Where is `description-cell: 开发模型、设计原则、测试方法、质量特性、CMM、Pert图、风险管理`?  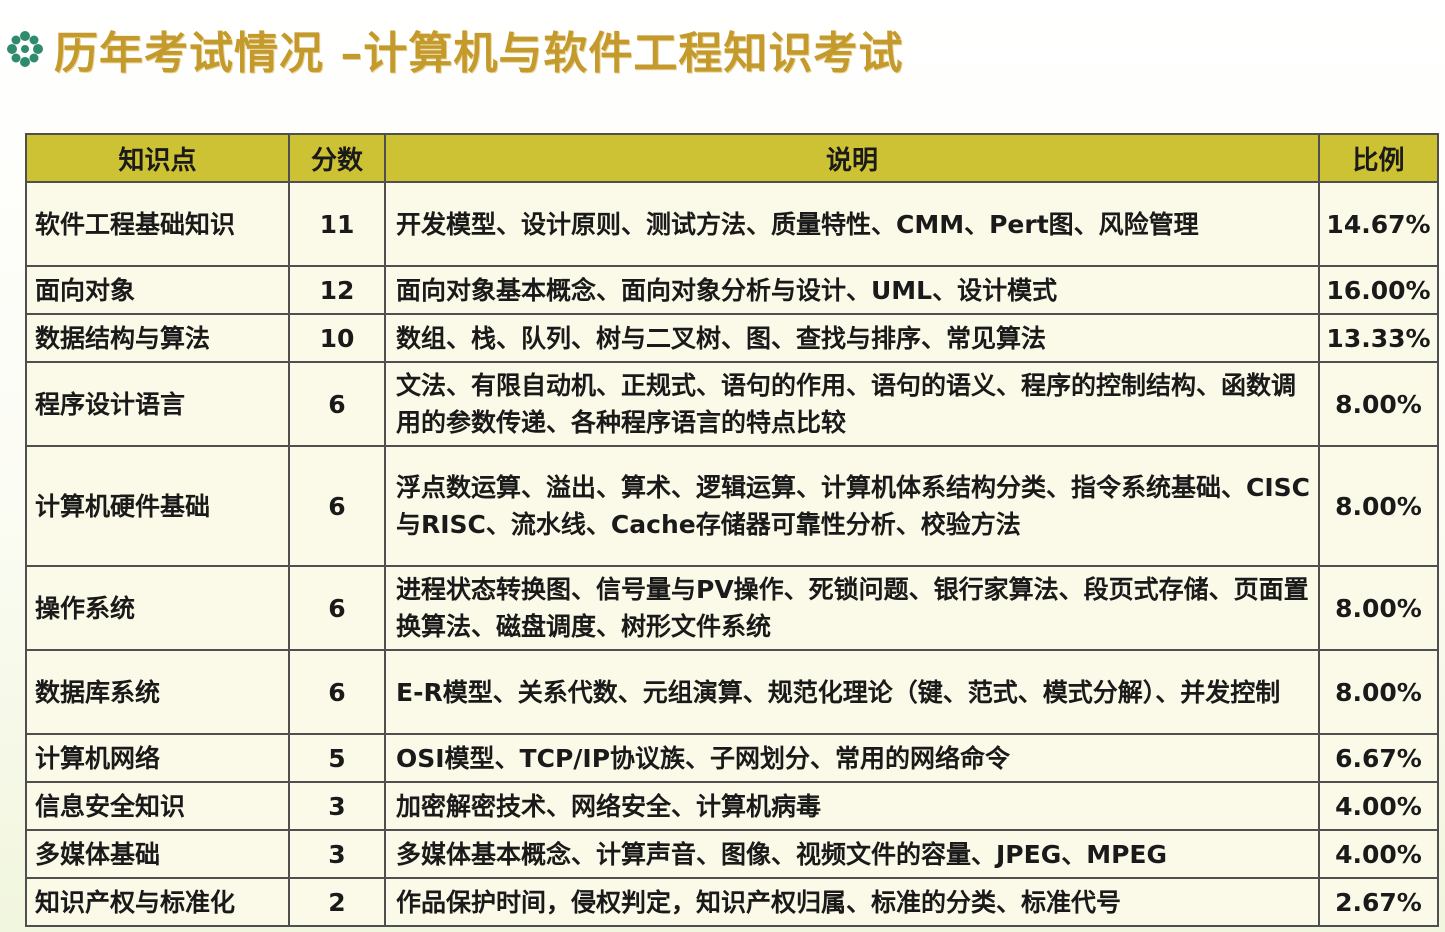 description-cell: 开发模型、设计原则、测试方法、质量特性、CMM、Pert图、风险管理 is located at coordinates (852, 224).